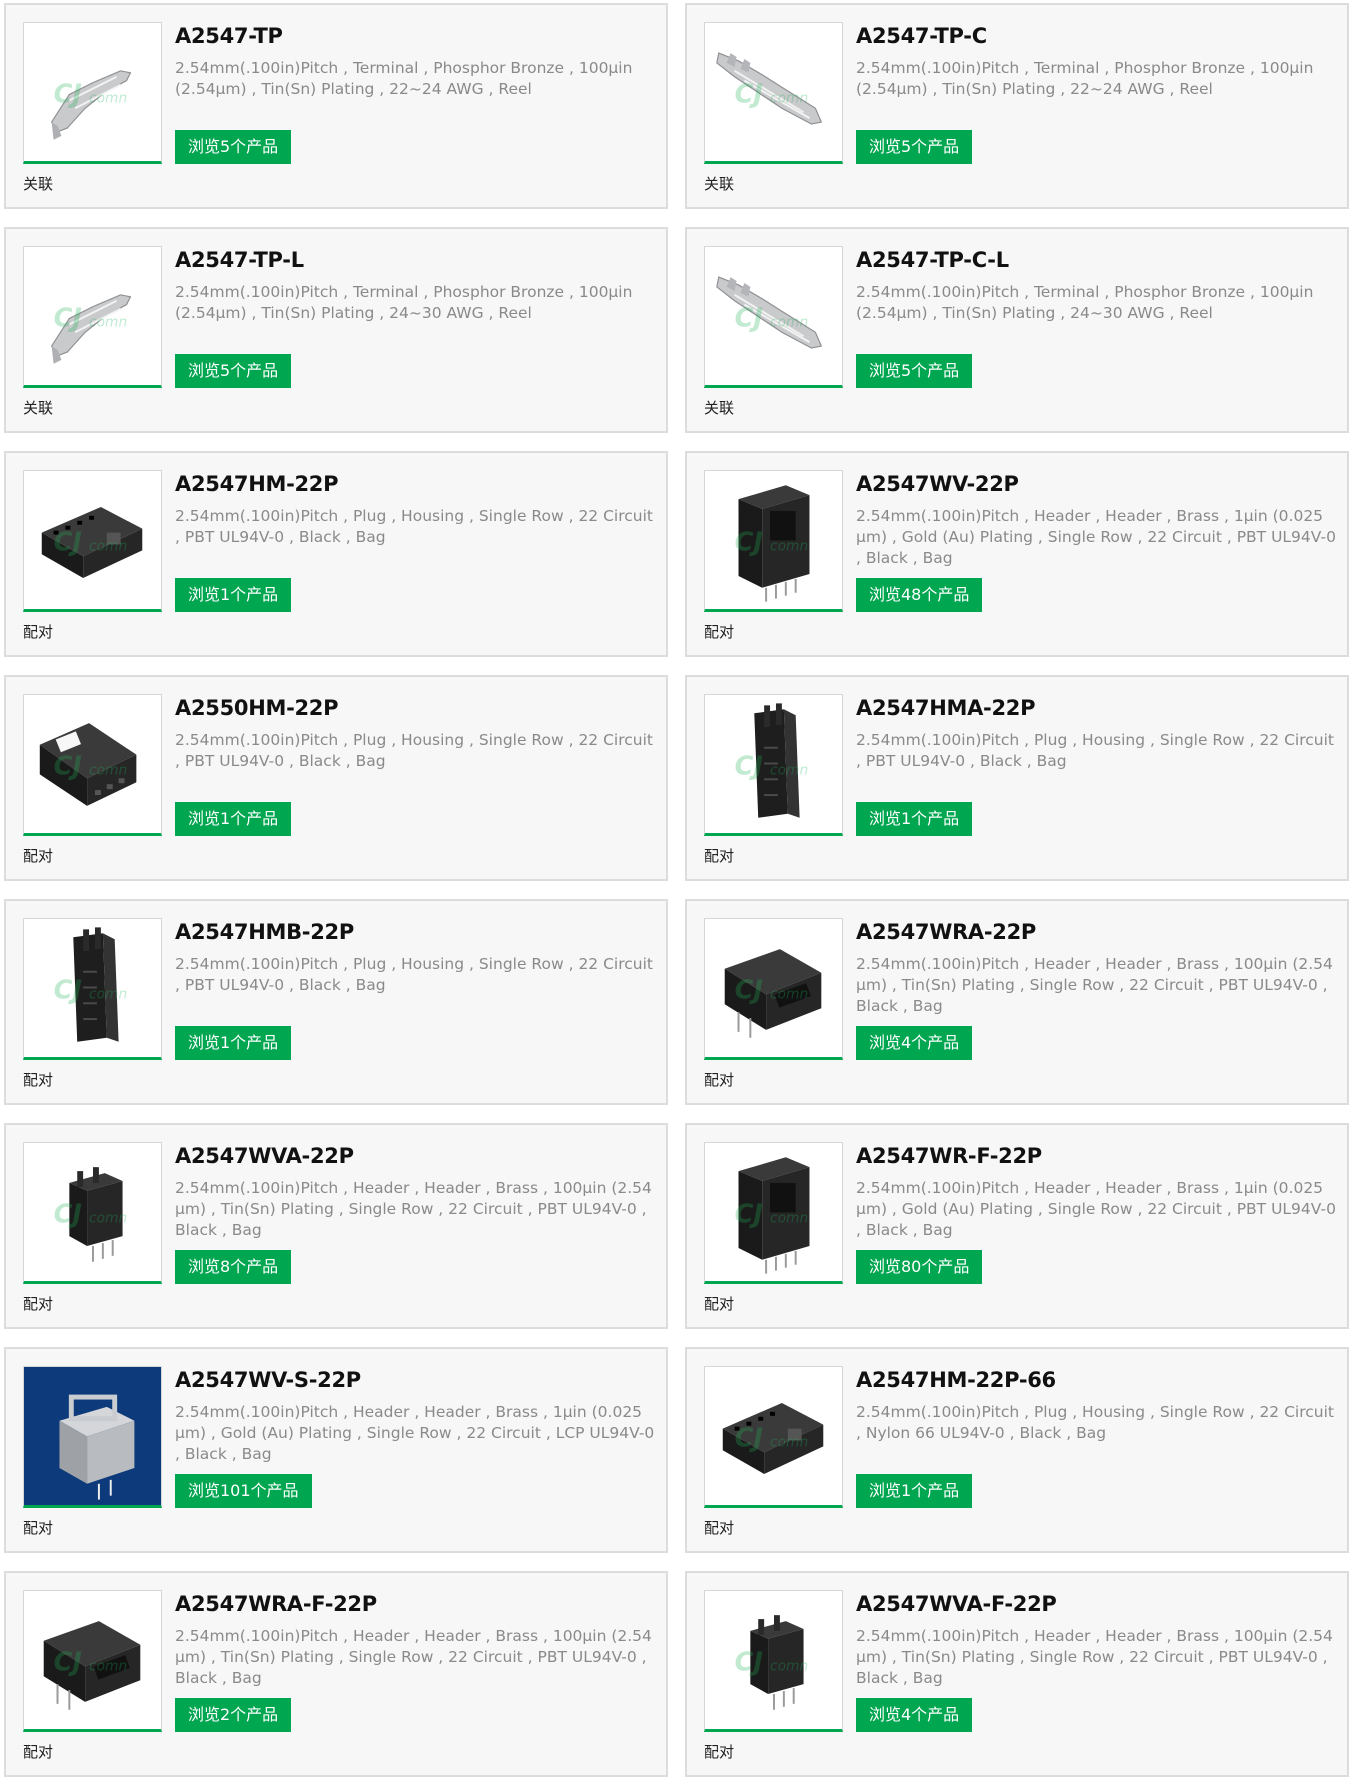  I want to click on product-title: A2547-TP-L, so click(239, 260).